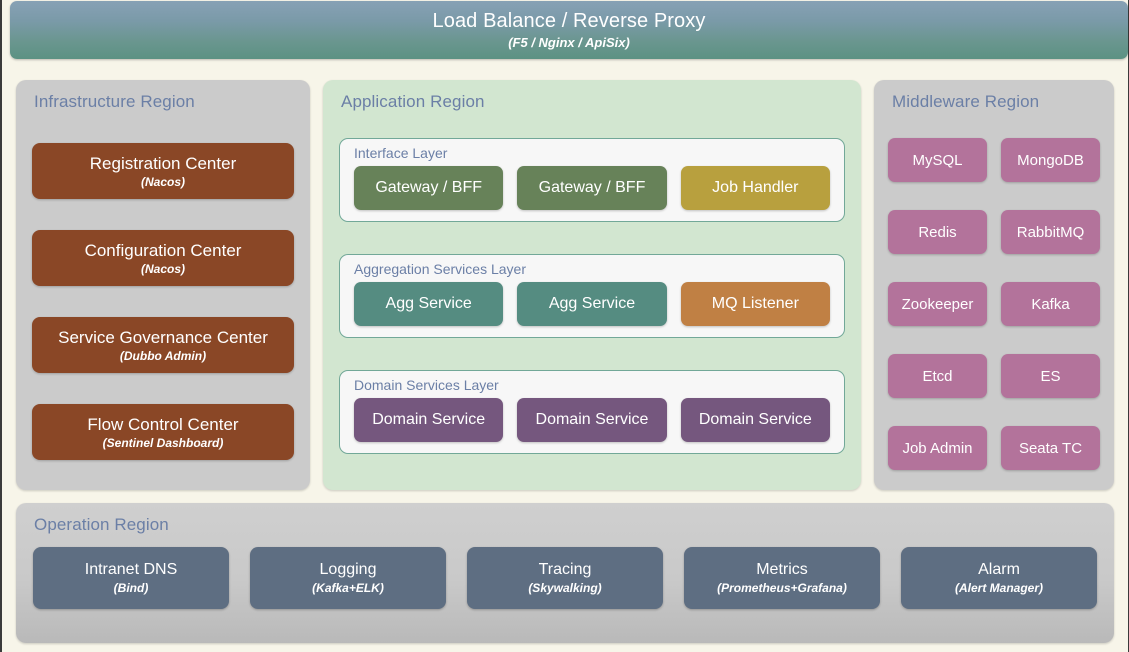 Image resolution: width=1129 pixels, height=652 pixels. I want to click on node-flow-control-center: Flow Control Center (Sentinel Dashboard), so click(163, 432).